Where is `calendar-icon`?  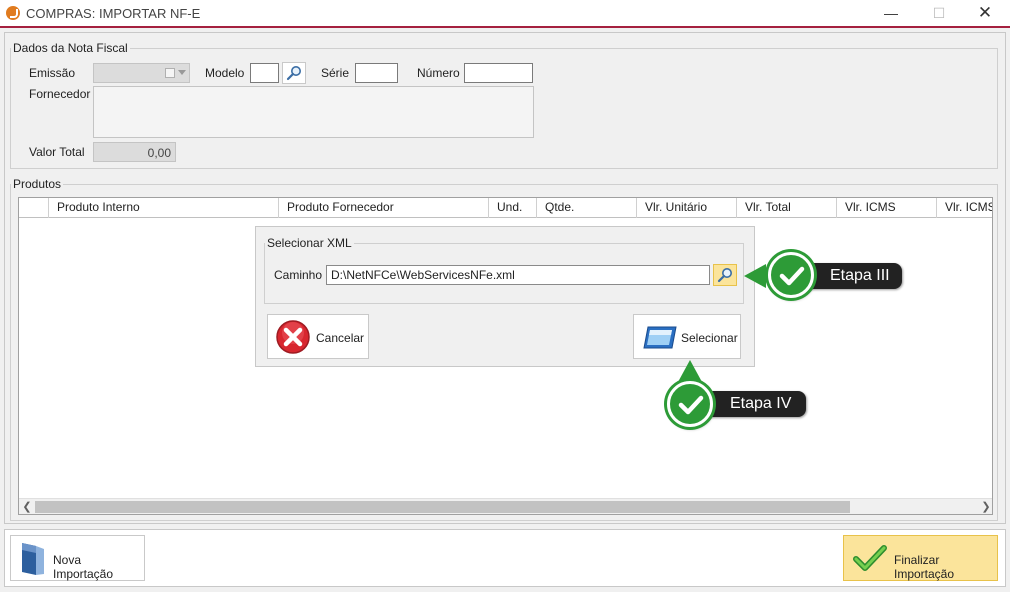
calendar-icon is located at coordinates (170, 73).